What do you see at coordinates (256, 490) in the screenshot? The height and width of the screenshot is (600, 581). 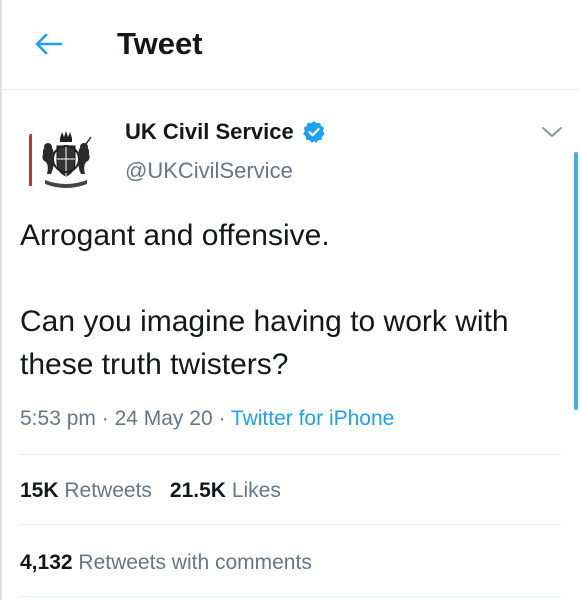 I see `likes-label: Likes` at bounding box center [256, 490].